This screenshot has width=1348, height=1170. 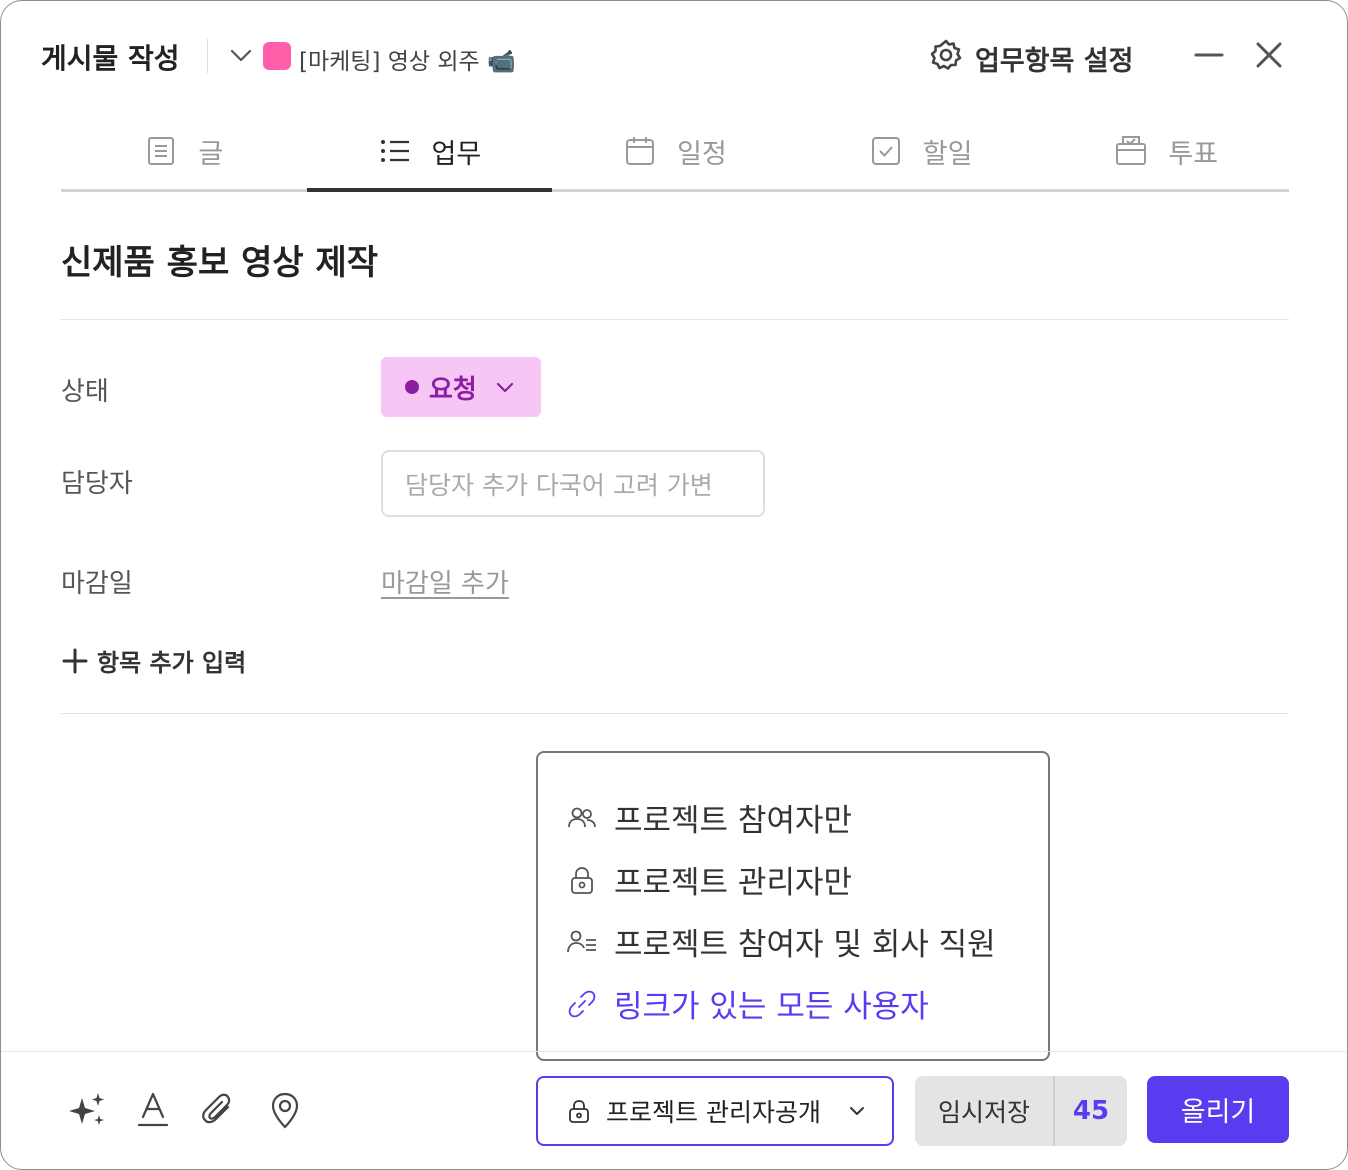 What do you see at coordinates (582, 817) in the screenshot?
I see `people-icon` at bounding box center [582, 817].